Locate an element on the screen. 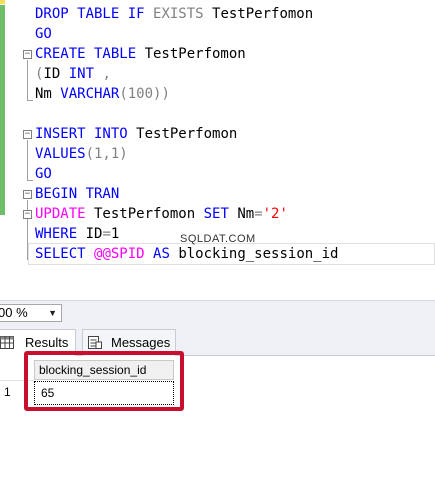 The image size is (435, 484). code-line: (ID INT , is located at coordinates (73, 74).